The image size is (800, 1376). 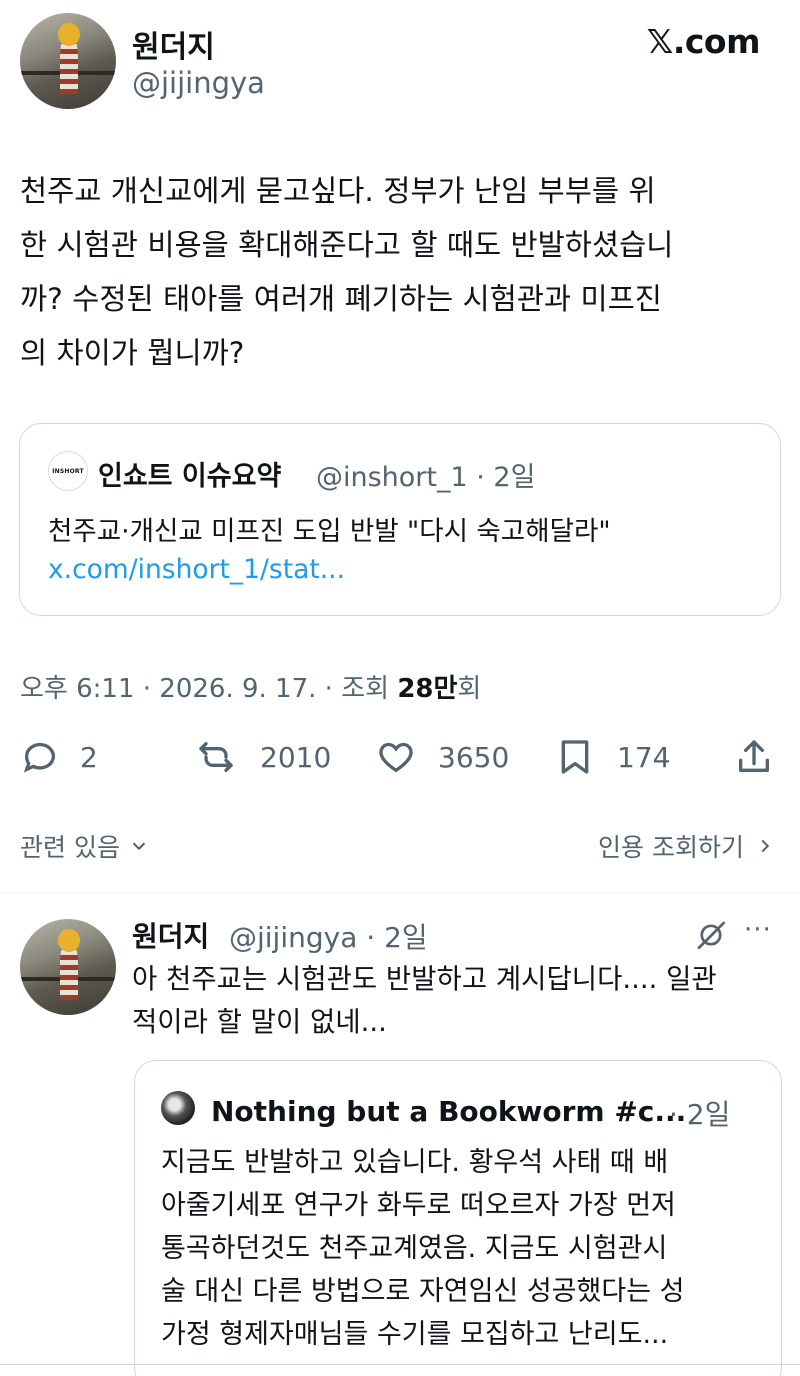 What do you see at coordinates (427, 689) in the screenshot?
I see `view-count: 28만` at bounding box center [427, 689].